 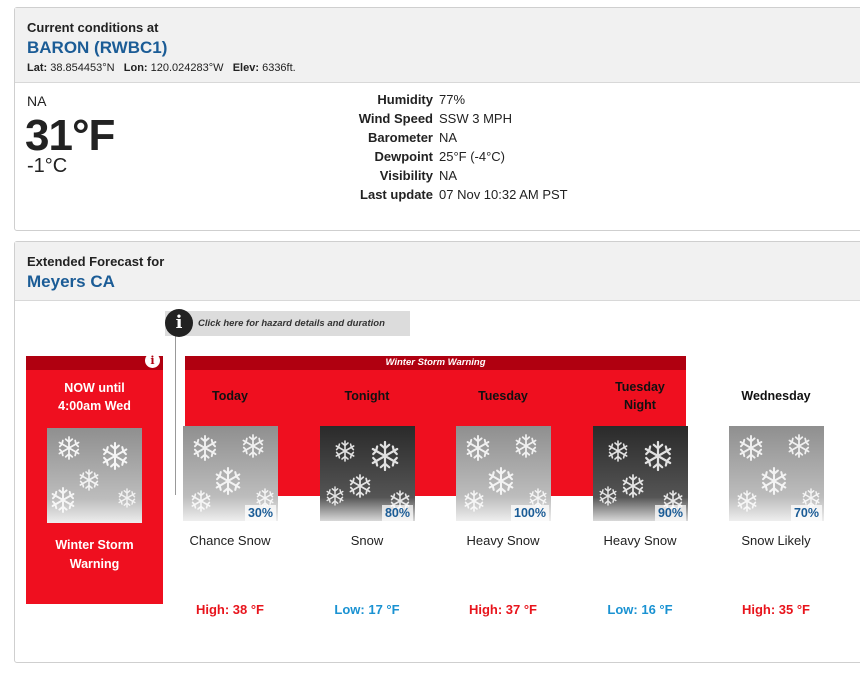 I want to click on detail-label: Wind Speed, so click(x=395, y=118).